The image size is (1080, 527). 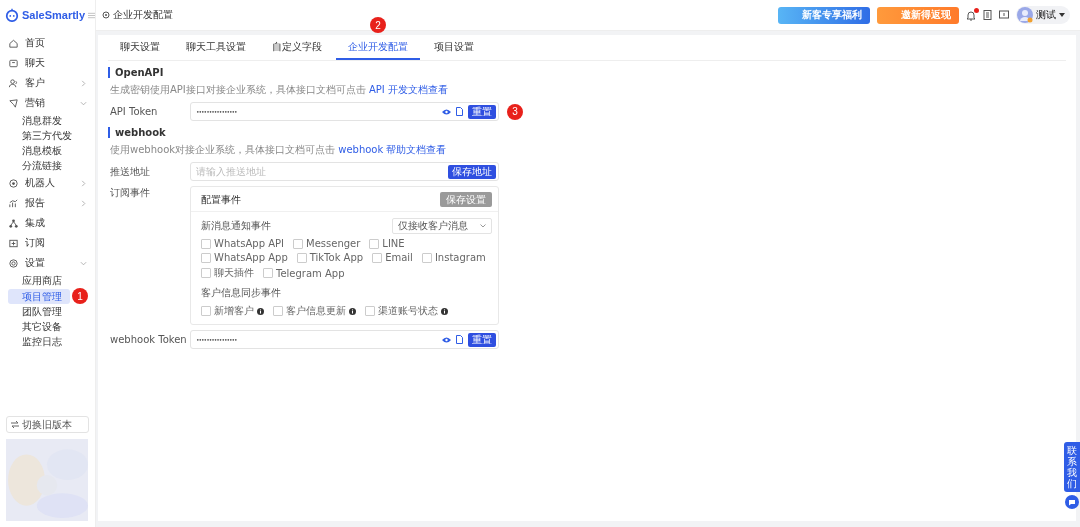 I want to click on checkbox-option: Instagram, so click(x=453, y=257).